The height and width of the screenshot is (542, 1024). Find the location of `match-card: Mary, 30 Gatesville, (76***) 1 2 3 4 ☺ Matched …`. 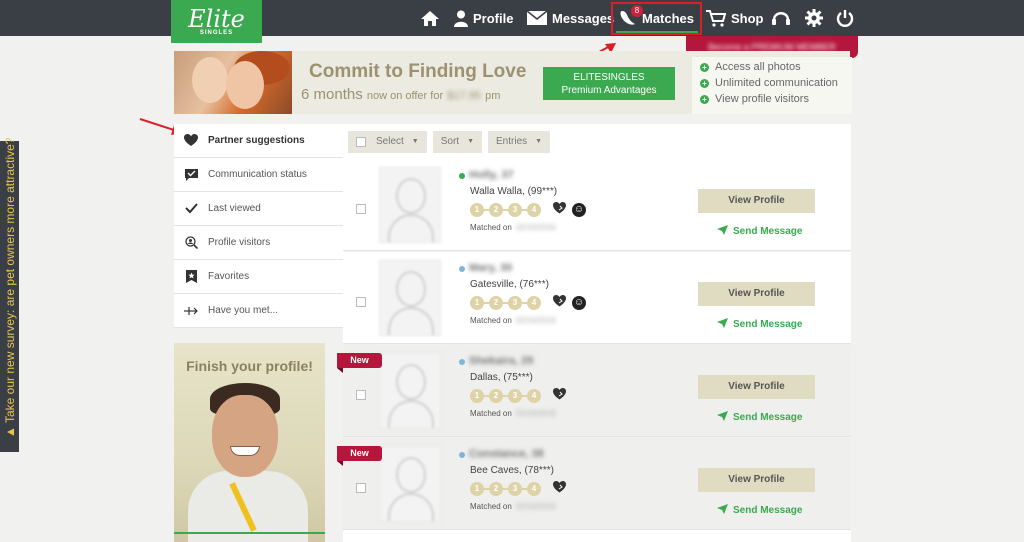

match-card: Mary, 30 Gatesville, (76***) 1 2 3 4 ☺ Matched … is located at coordinates (597, 298).